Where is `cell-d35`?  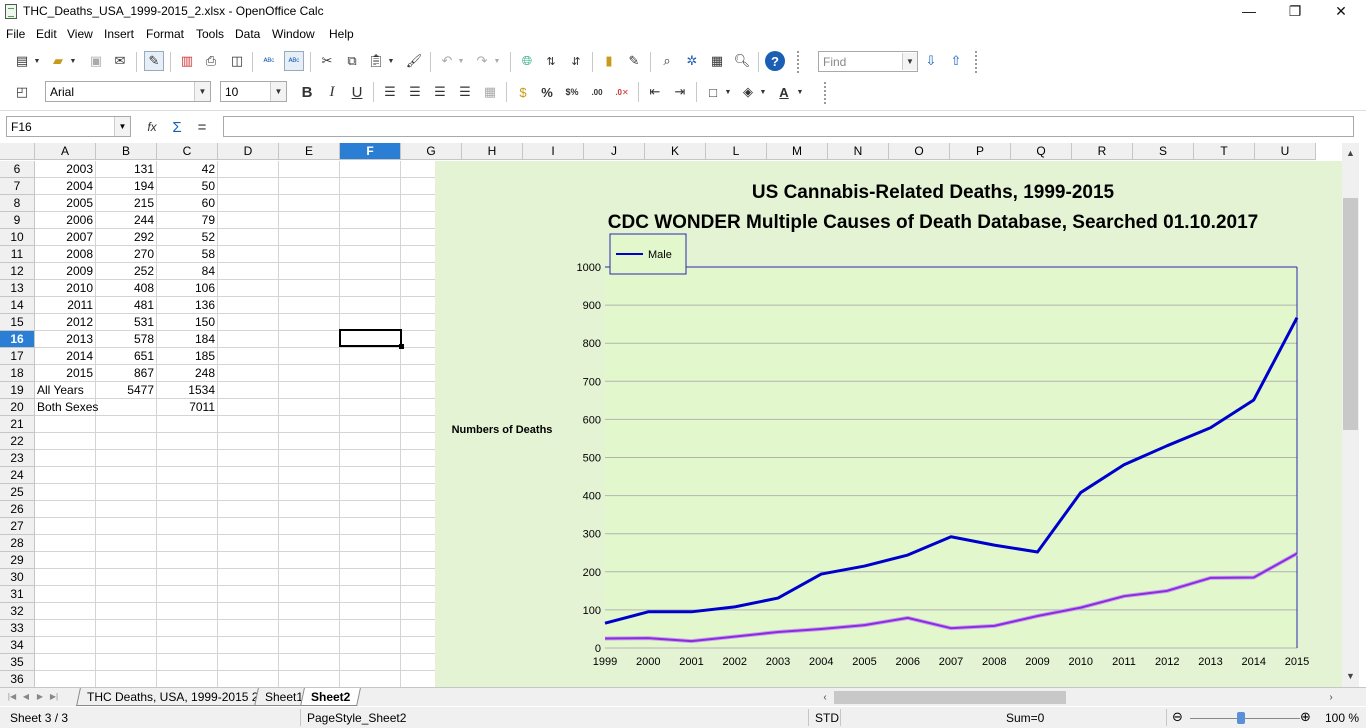 cell-d35 is located at coordinates (248, 662).